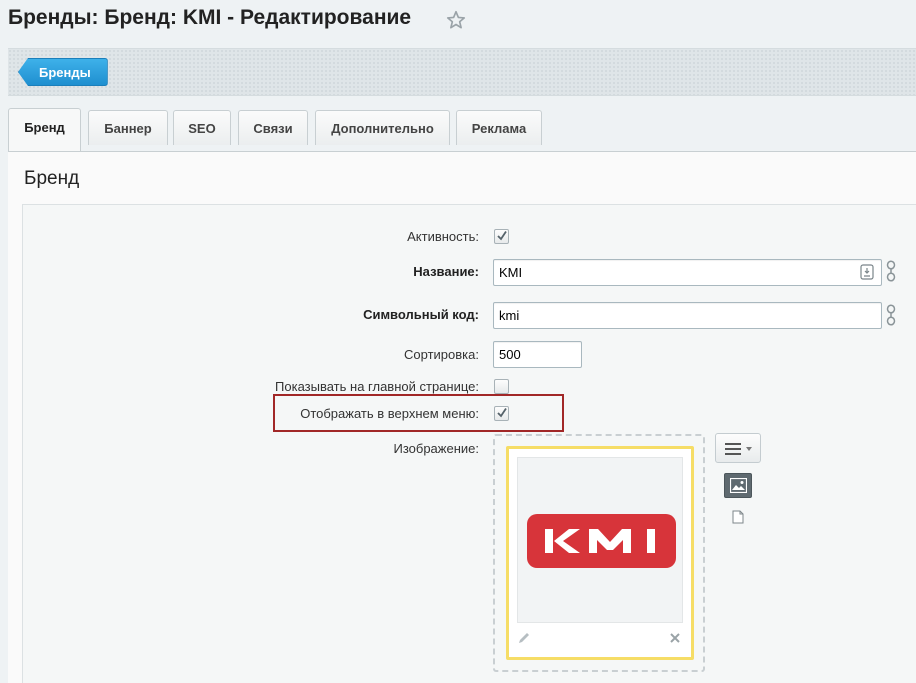  Describe the element at coordinates (382, 127) in the screenshot. I see `tab-additional: Дополнительно` at that location.